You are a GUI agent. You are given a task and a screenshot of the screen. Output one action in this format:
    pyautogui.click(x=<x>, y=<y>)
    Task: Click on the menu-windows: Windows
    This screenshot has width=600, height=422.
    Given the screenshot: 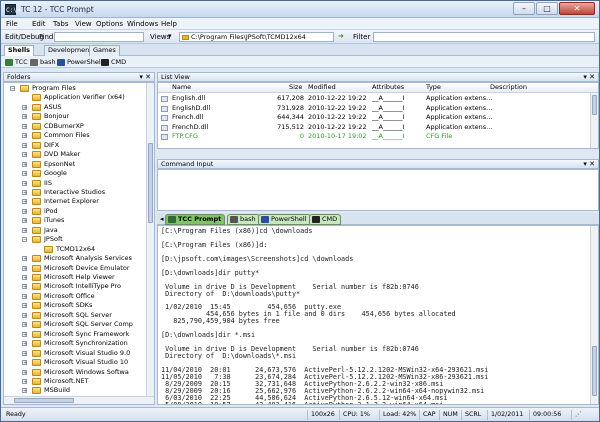 What is the action you would take?
    pyautogui.click(x=142, y=24)
    